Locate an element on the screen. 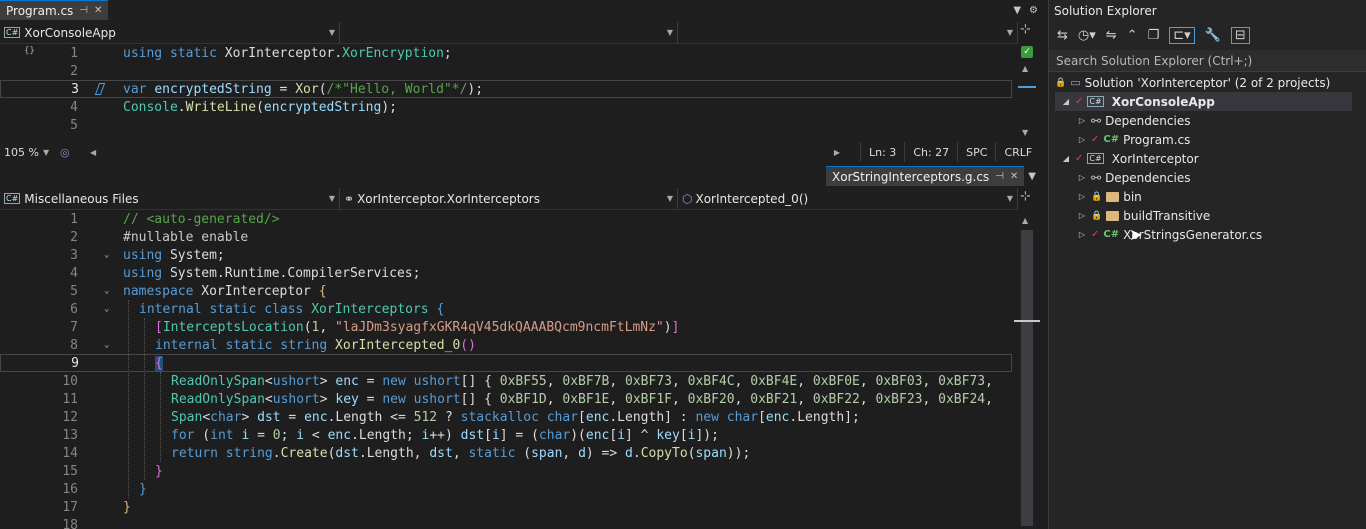  project-dropdown: C# XorConsoleApp ▼ is located at coordinates (170, 32).